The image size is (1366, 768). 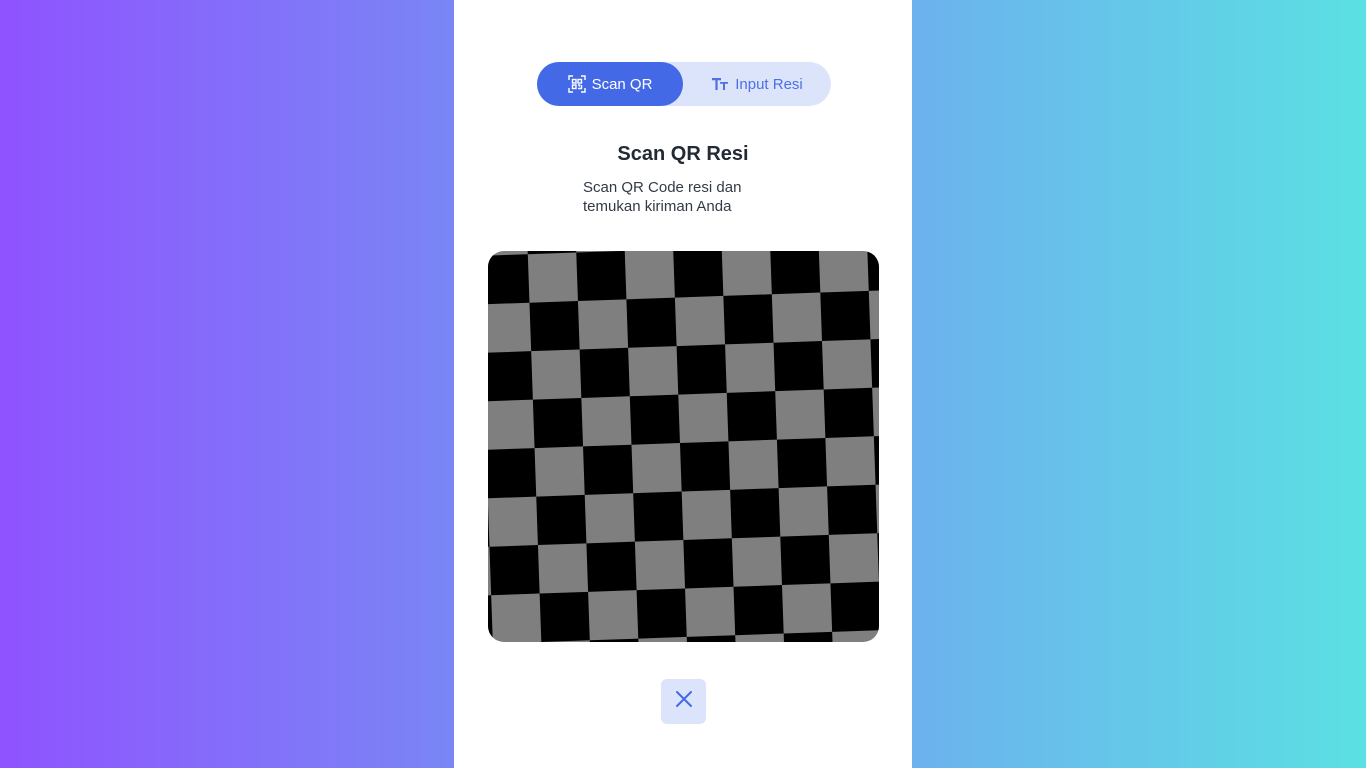 What do you see at coordinates (576, 84) in the screenshot?
I see `qr-scan-icon` at bounding box center [576, 84].